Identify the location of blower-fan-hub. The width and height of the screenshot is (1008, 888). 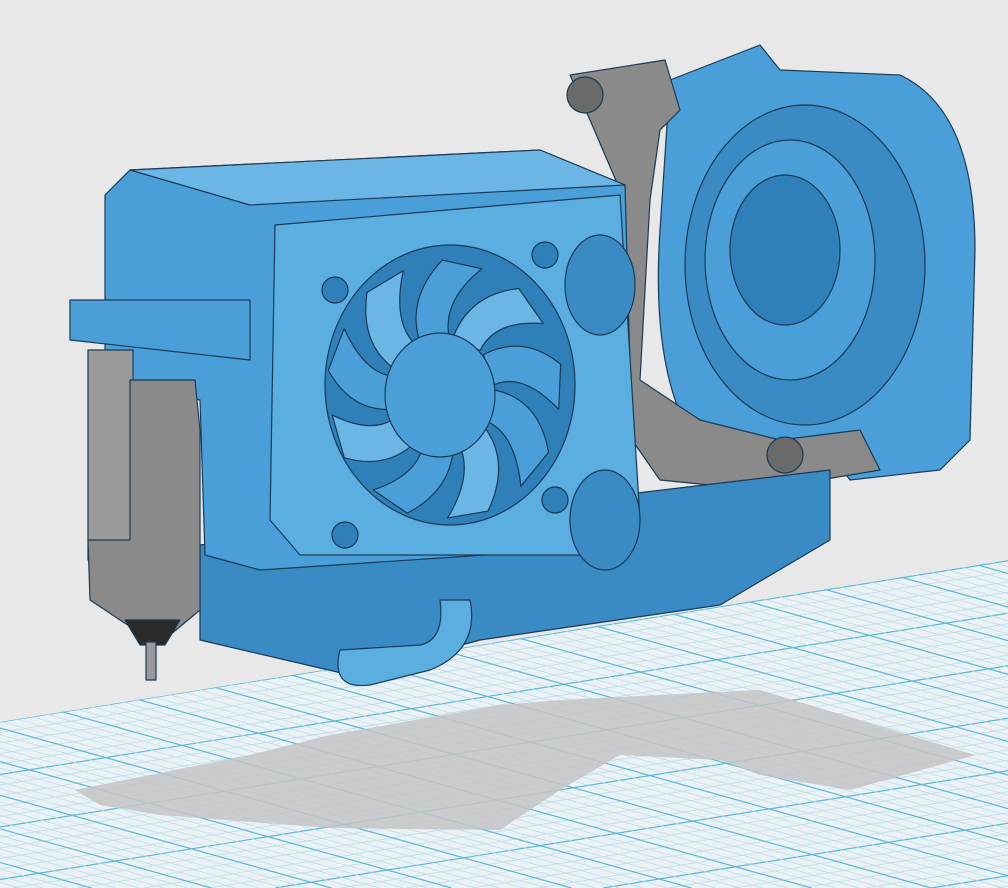
(785, 250).